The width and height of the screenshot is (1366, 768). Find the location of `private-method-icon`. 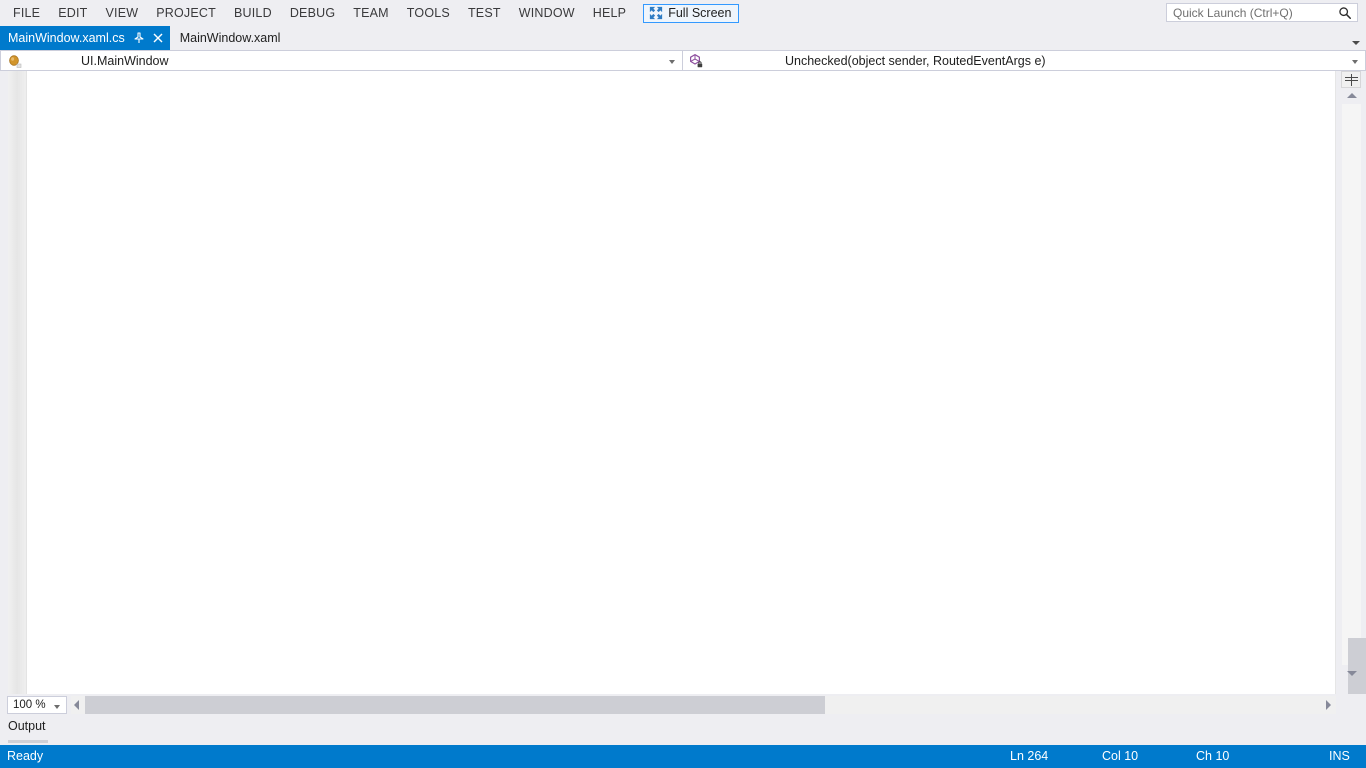

private-method-icon is located at coordinates (696, 60).